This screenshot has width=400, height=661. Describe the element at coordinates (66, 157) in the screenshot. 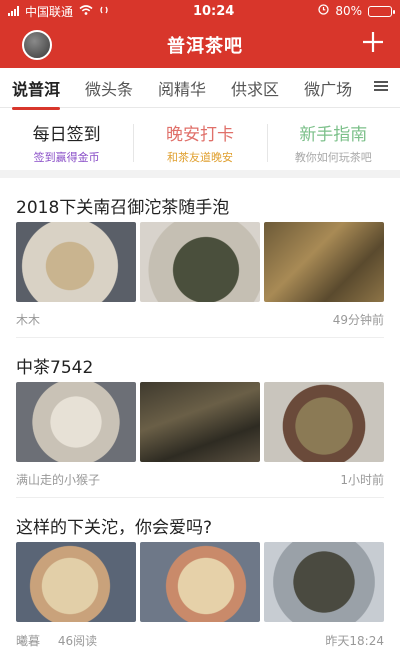

I see `checkin-subtitle: 签到赢得金币` at that location.